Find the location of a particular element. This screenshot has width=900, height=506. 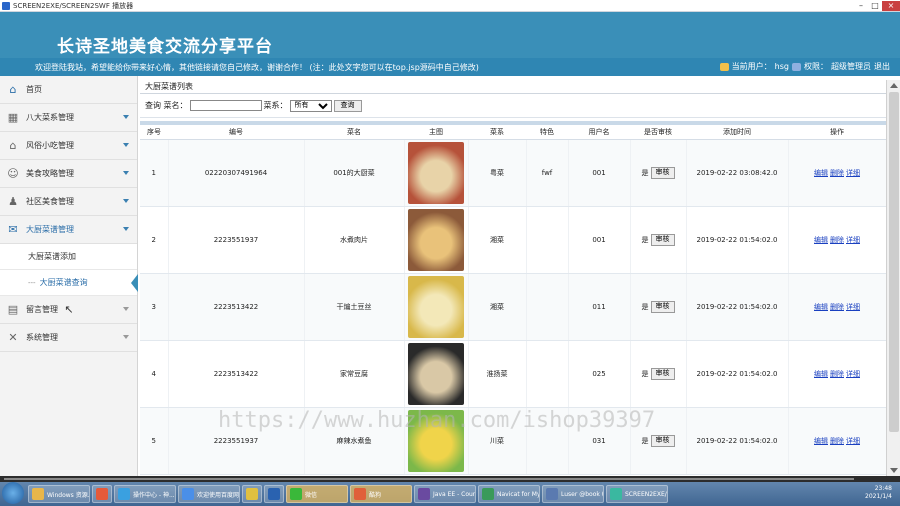

sidebar-item-system: ✕ 系统管理 is located at coordinates (68, 338).